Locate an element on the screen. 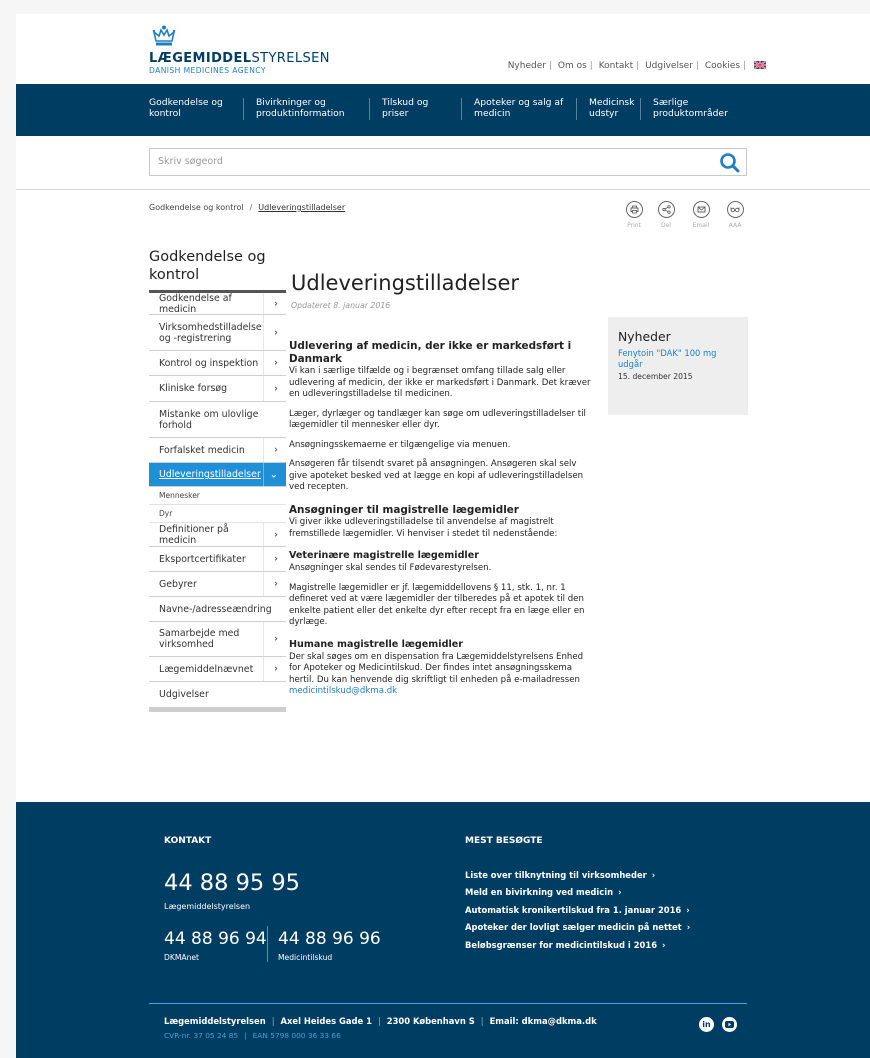 This screenshot has width=870, height=1058. sidebar-item-udgivelser: Udgivelser is located at coordinates (217, 694).